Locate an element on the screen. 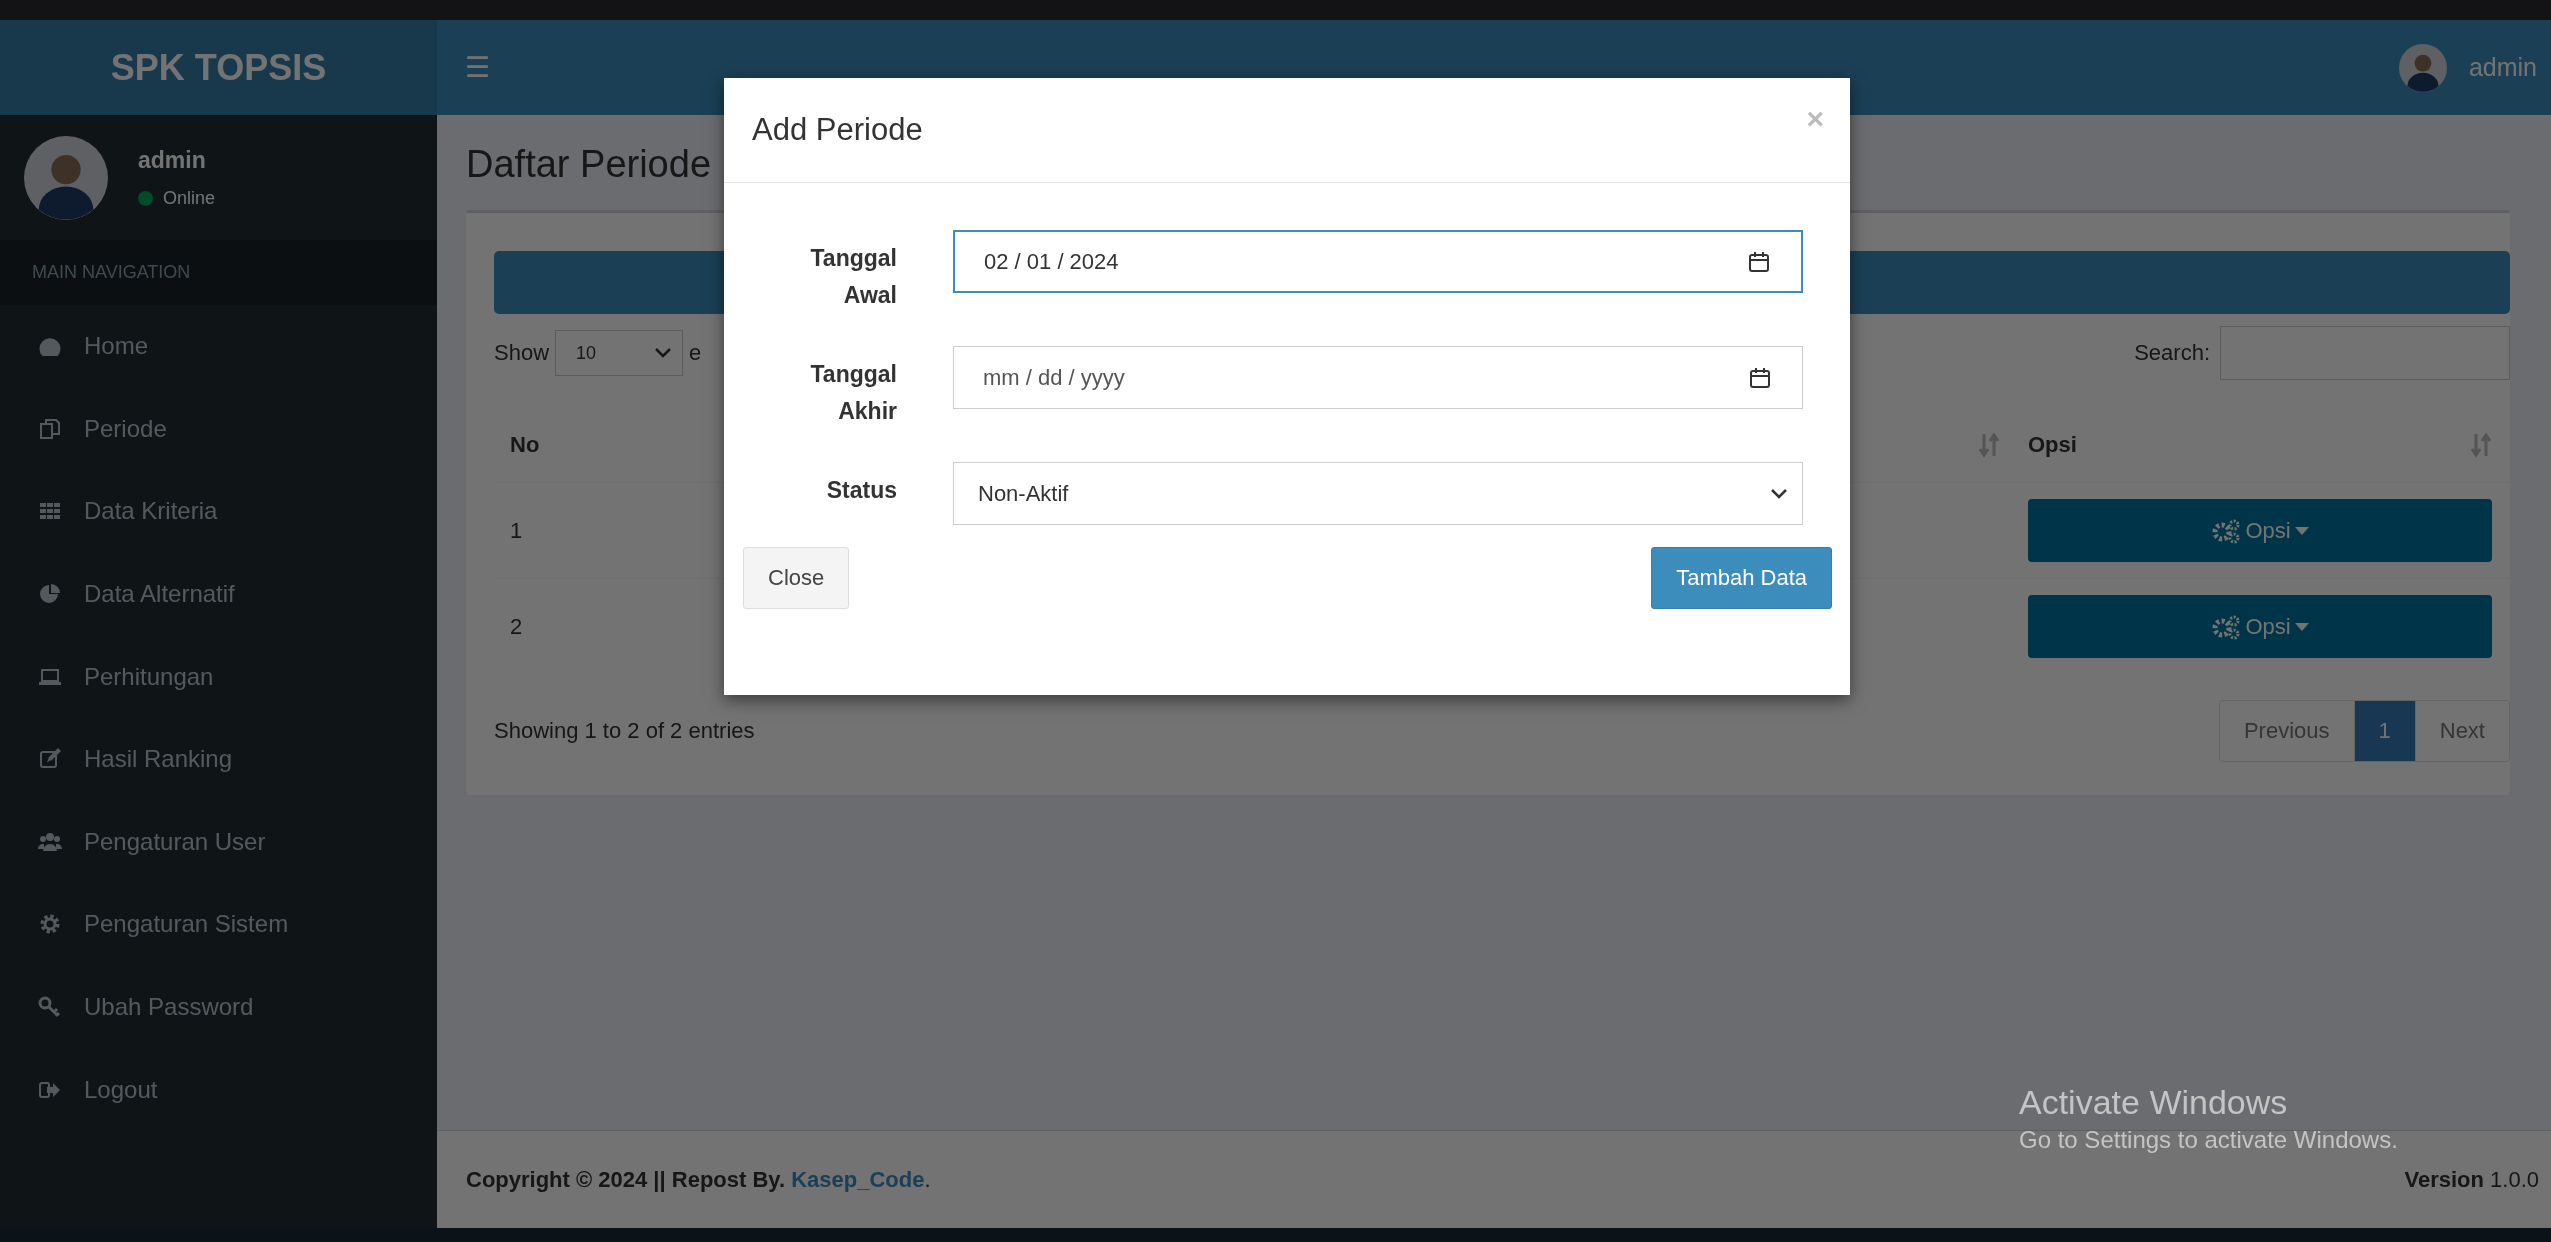 The image size is (2551, 1242). close-icon: × is located at coordinates (1815, 119).